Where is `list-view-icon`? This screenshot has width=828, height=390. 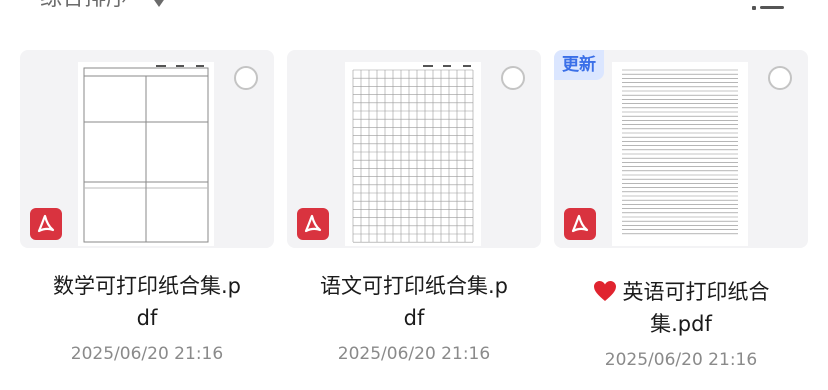 list-view-icon is located at coordinates (768, 8).